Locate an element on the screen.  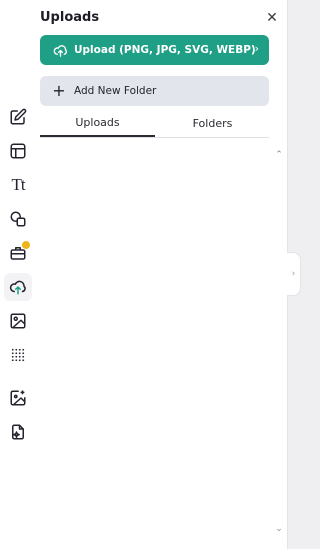
image-icon is located at coordinates (18, 321).